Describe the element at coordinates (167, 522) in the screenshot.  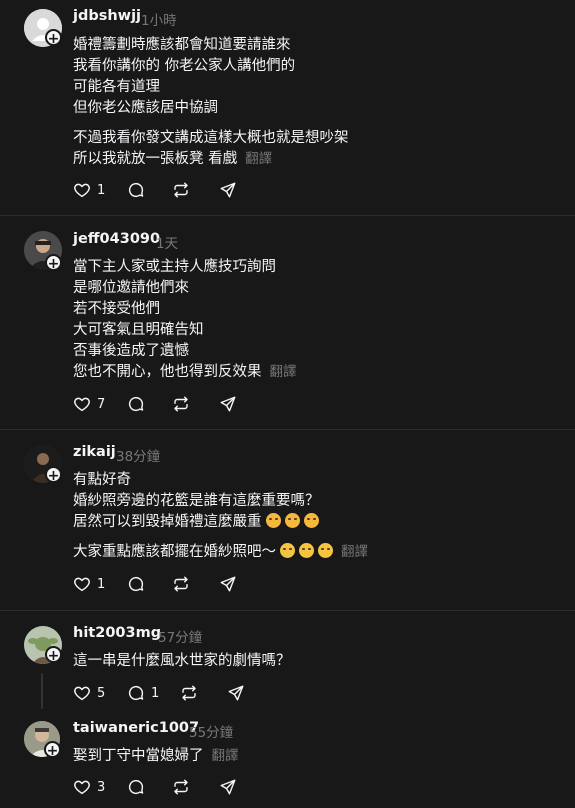
I see `comment-text: 居然可以到毀掉婚禮這麼嚴重` at that location.